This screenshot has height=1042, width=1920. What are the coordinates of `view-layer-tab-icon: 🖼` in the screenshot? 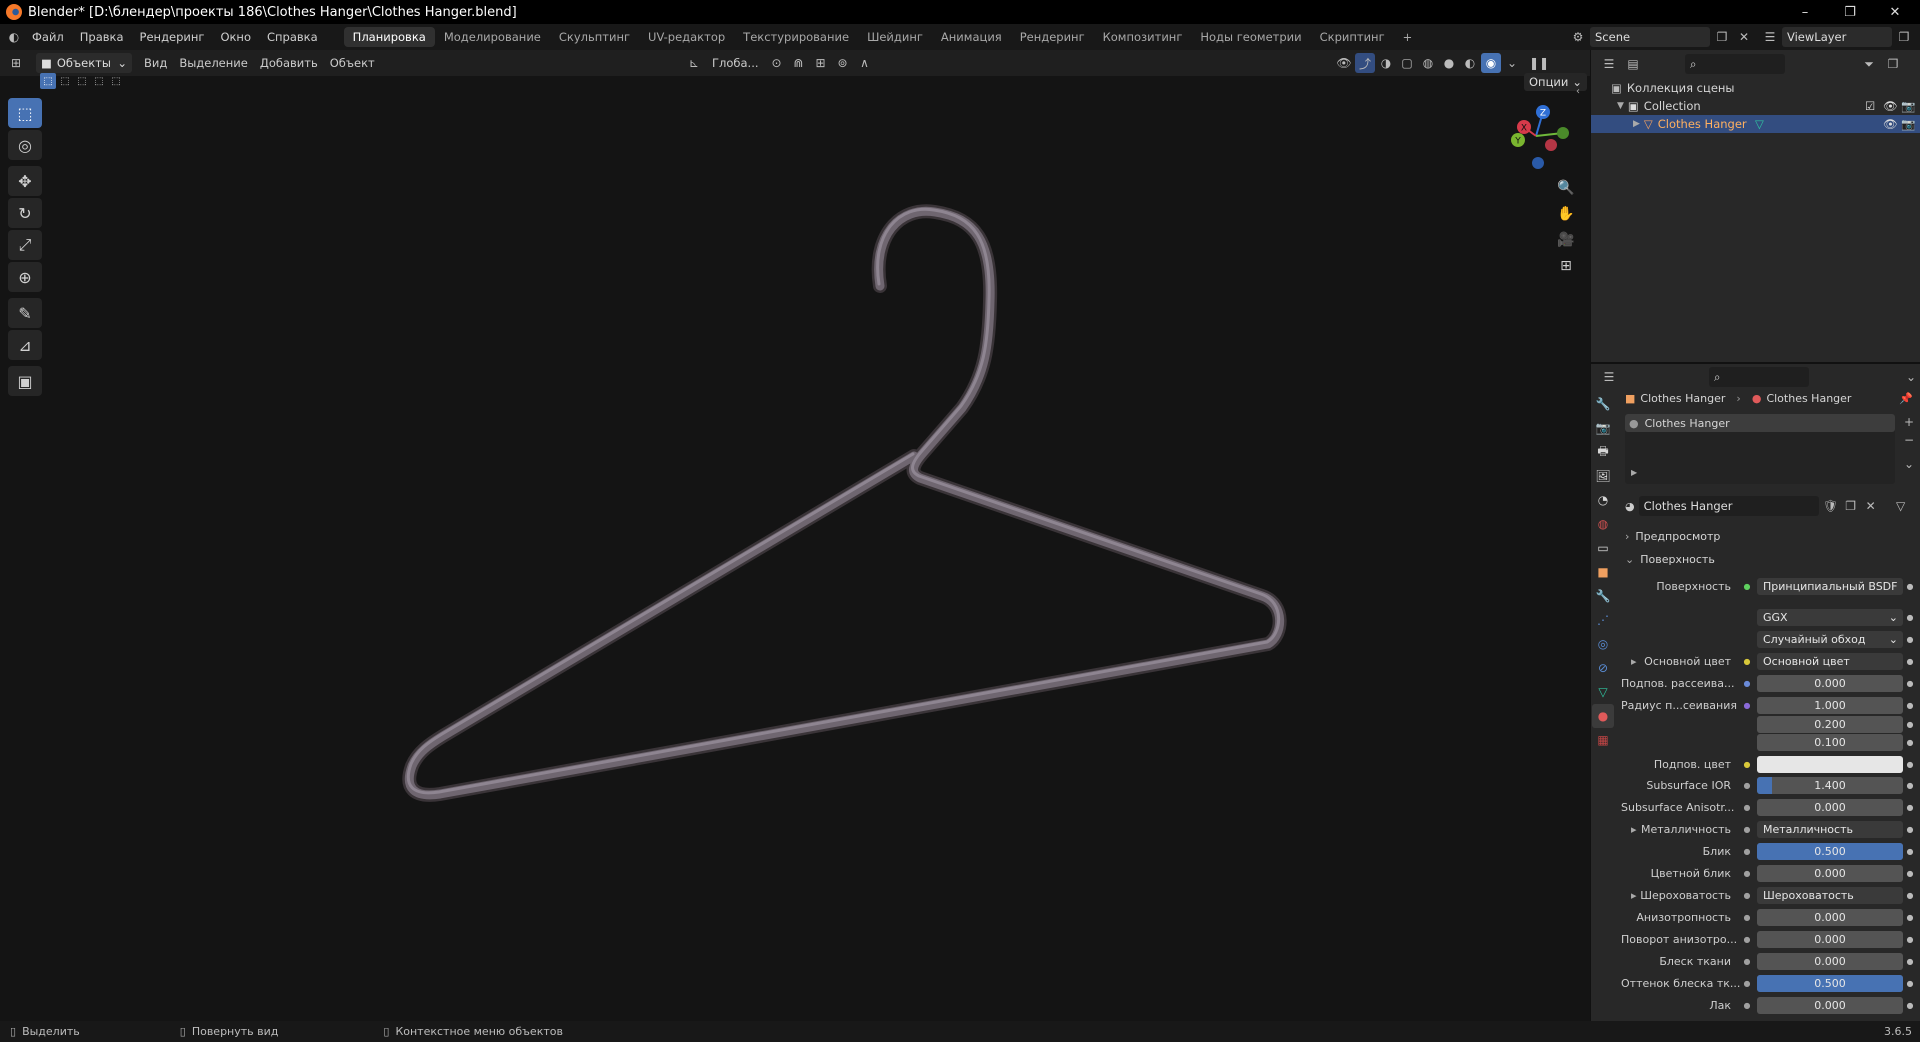 It's located at (1603, 476).